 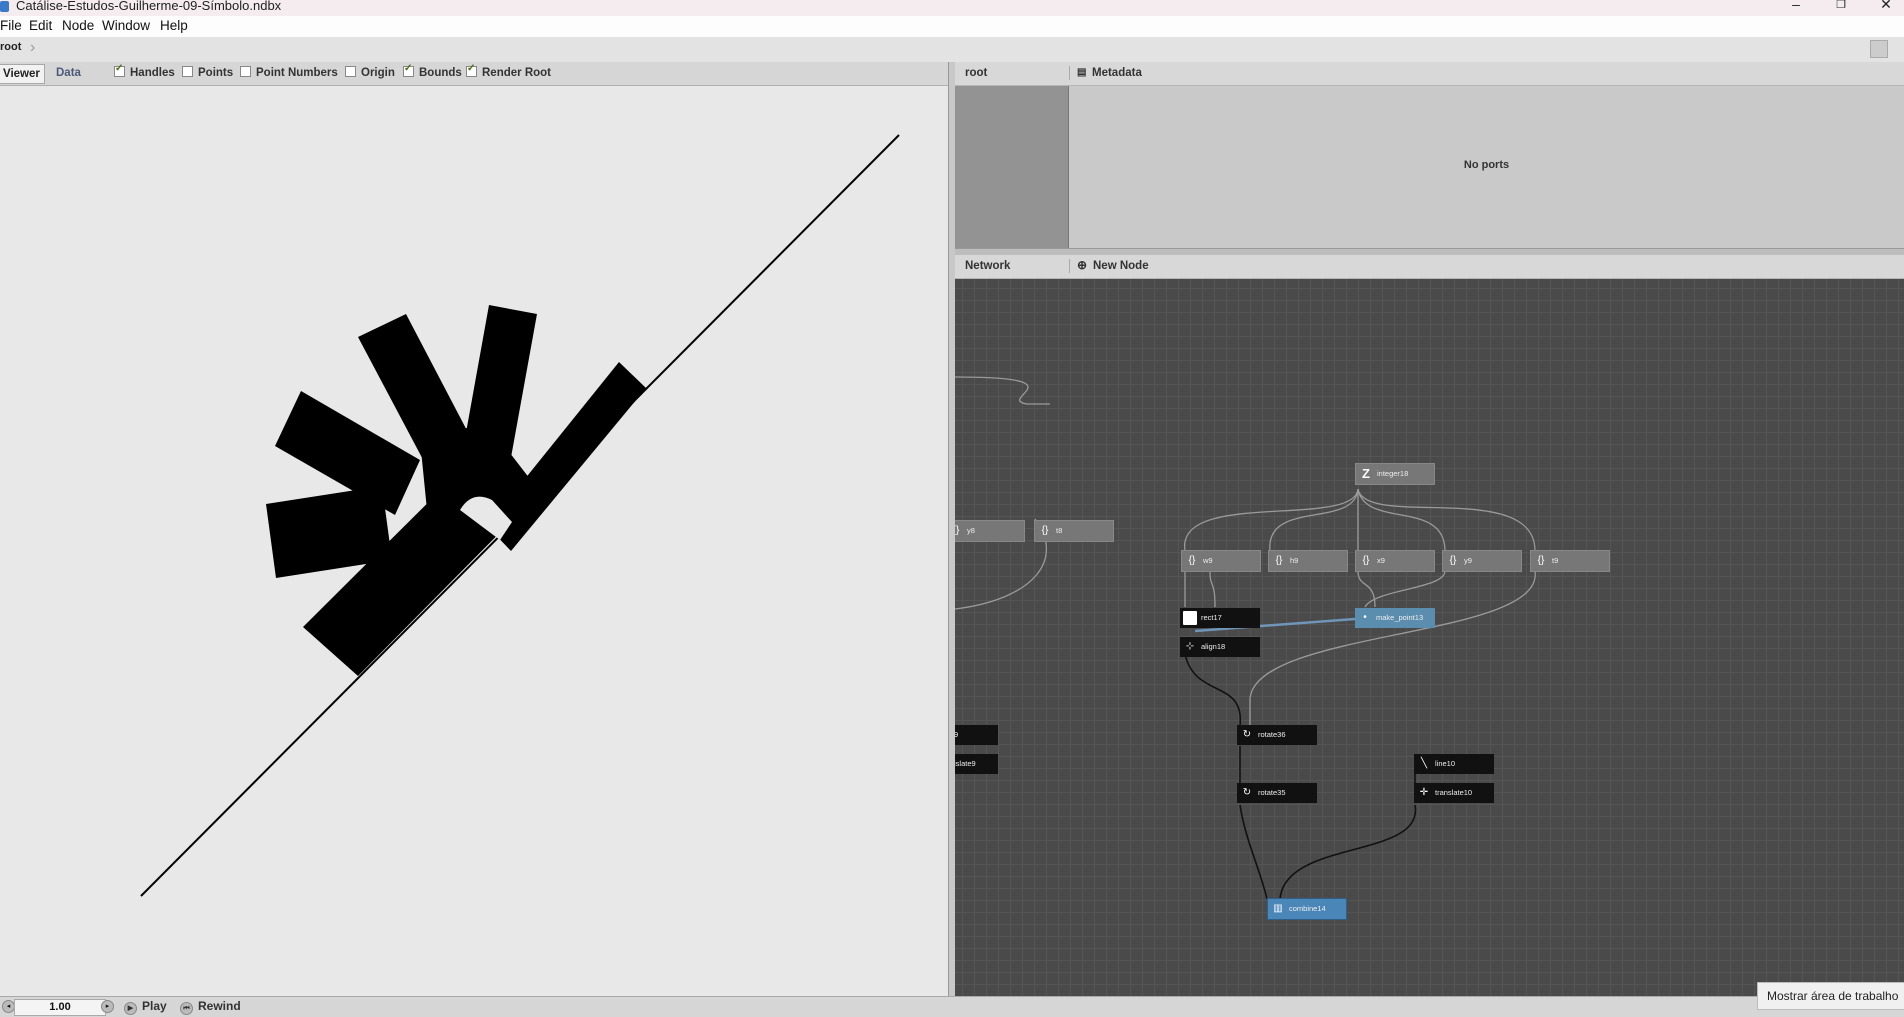 I want to click on node-partial-left-2: islate9, so click(x=976, y=764).